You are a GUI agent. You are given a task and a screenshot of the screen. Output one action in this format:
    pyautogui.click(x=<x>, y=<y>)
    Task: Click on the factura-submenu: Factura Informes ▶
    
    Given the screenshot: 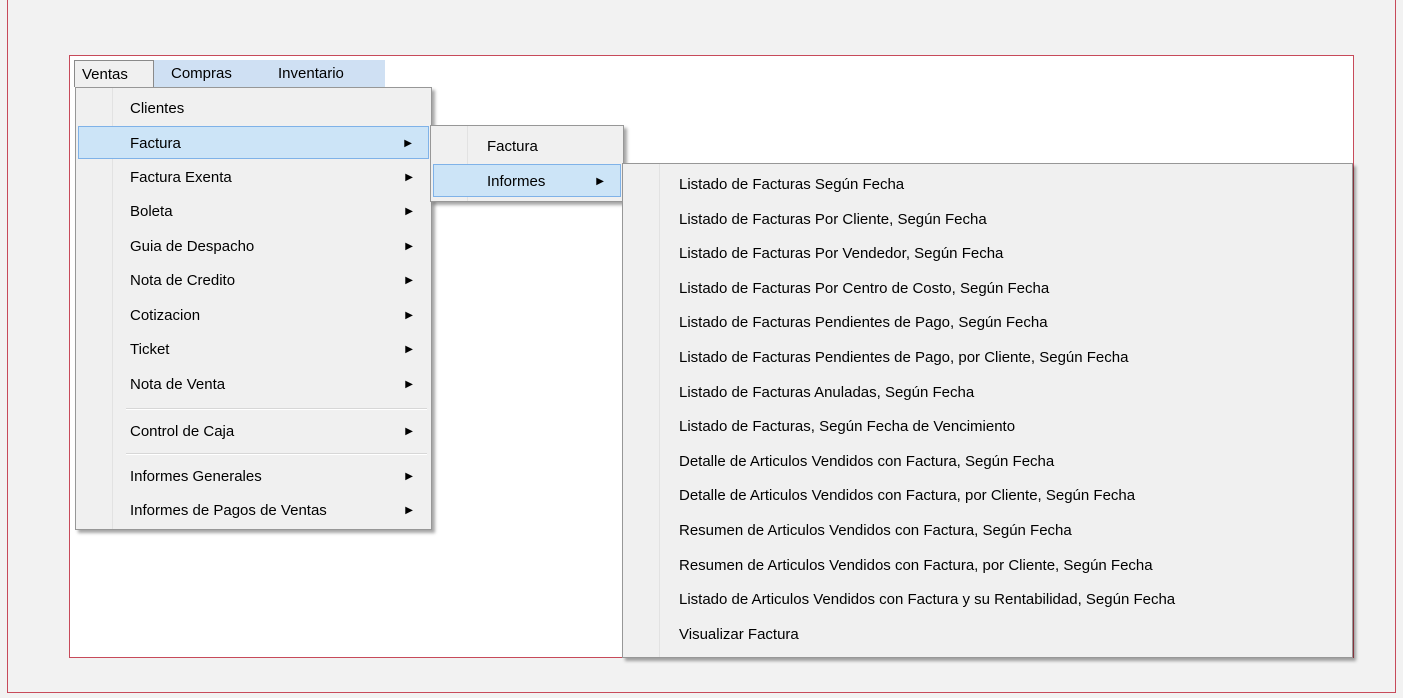 What is the action you would take?
    pyautogui.click(x=527, y=163)
    